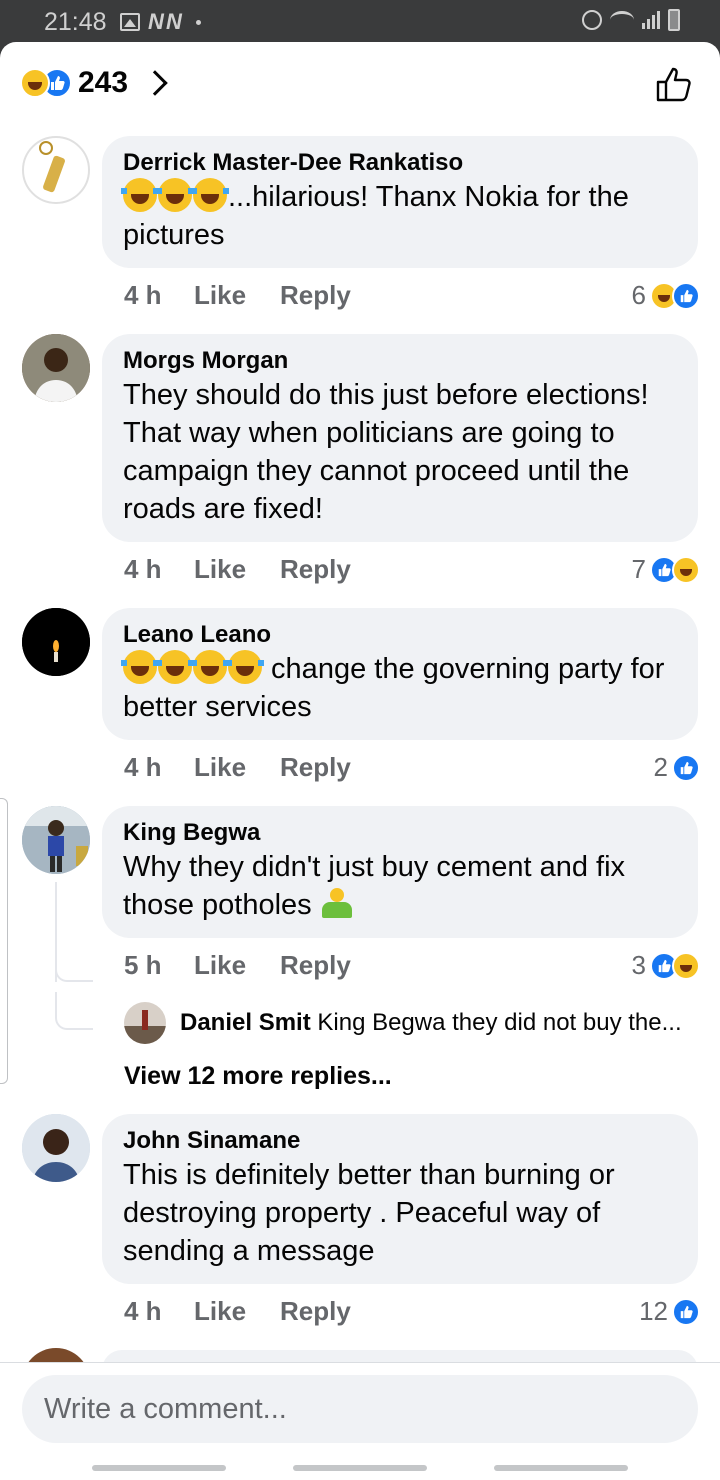 This screenshot has width=720, height=1480. I want to click on nav-back-button, so click(561, 1468).